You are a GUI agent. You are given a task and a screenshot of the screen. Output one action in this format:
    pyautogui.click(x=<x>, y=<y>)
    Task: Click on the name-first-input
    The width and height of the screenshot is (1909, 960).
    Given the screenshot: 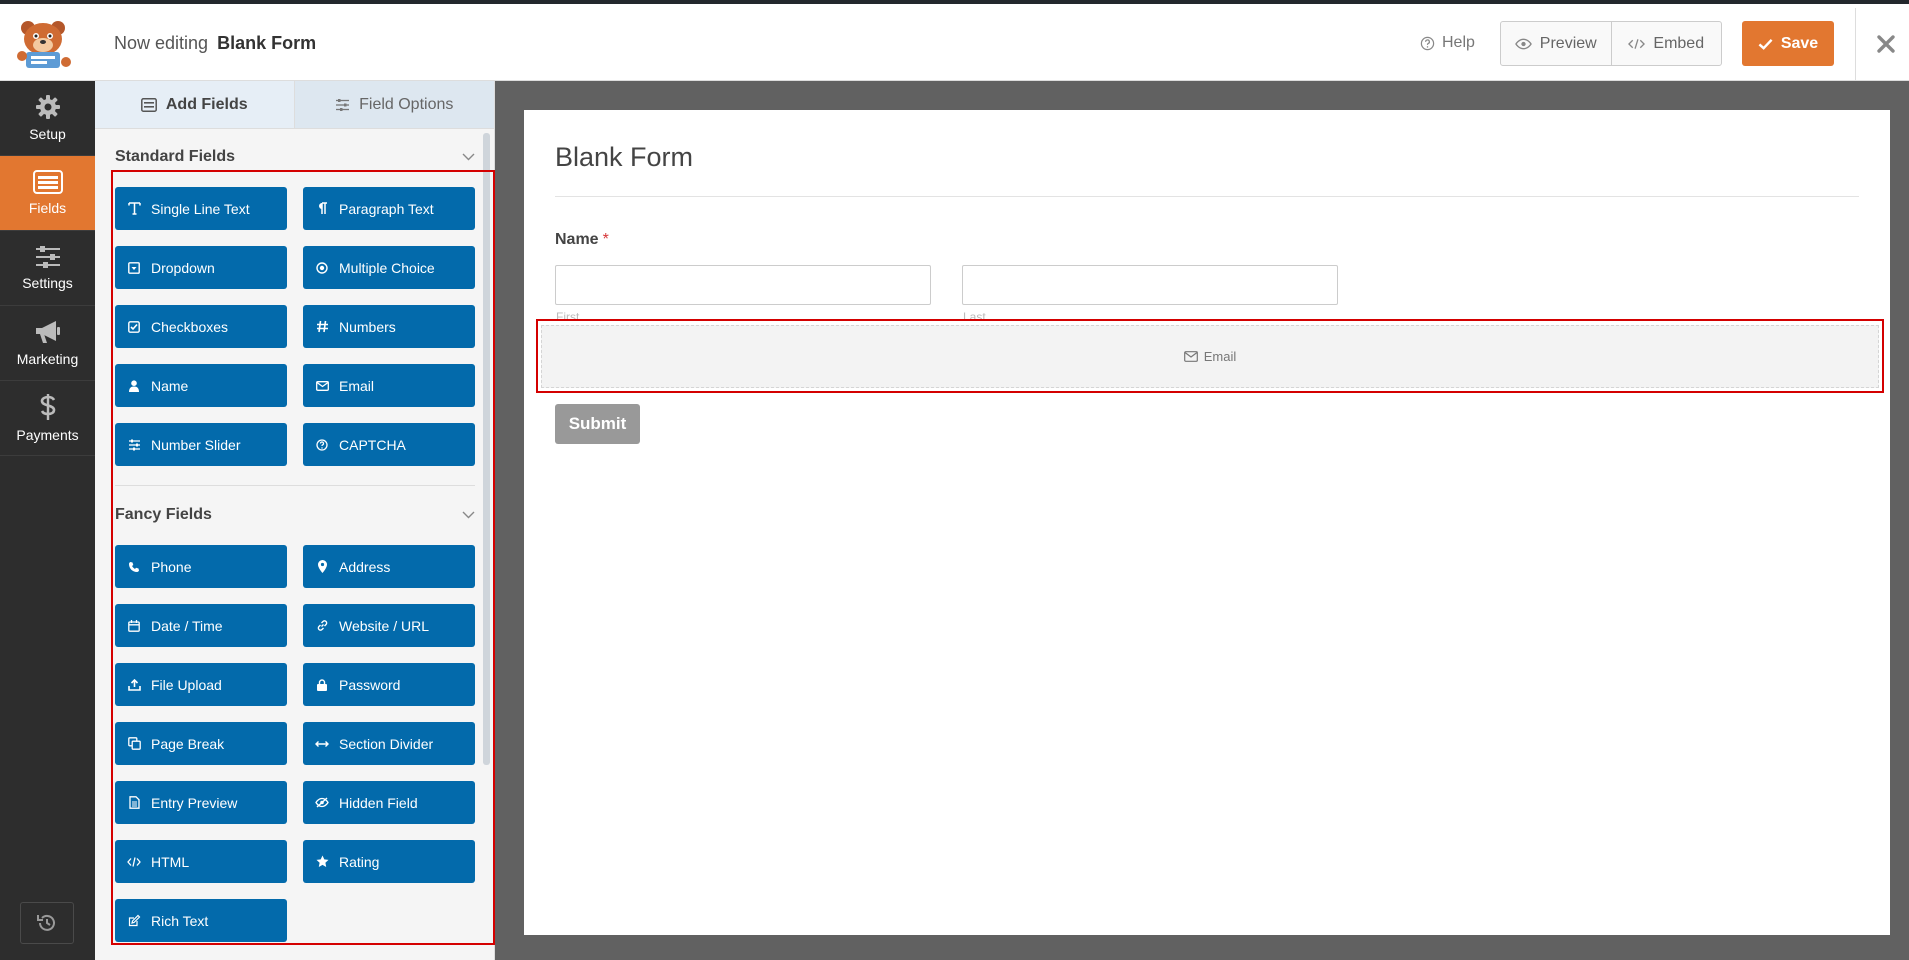 What is the action you would take?
    pyautogui.click(x=743, y=285)
    